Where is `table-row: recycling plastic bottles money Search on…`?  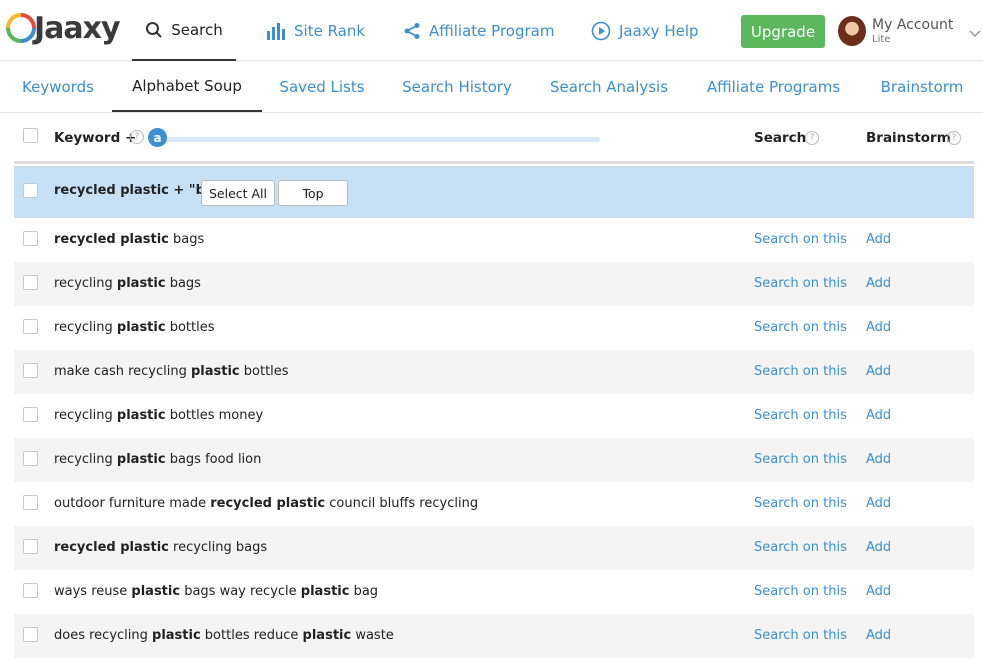
table-row: recycling plastic bottles money Search on… is located at coordinates (494, 416).